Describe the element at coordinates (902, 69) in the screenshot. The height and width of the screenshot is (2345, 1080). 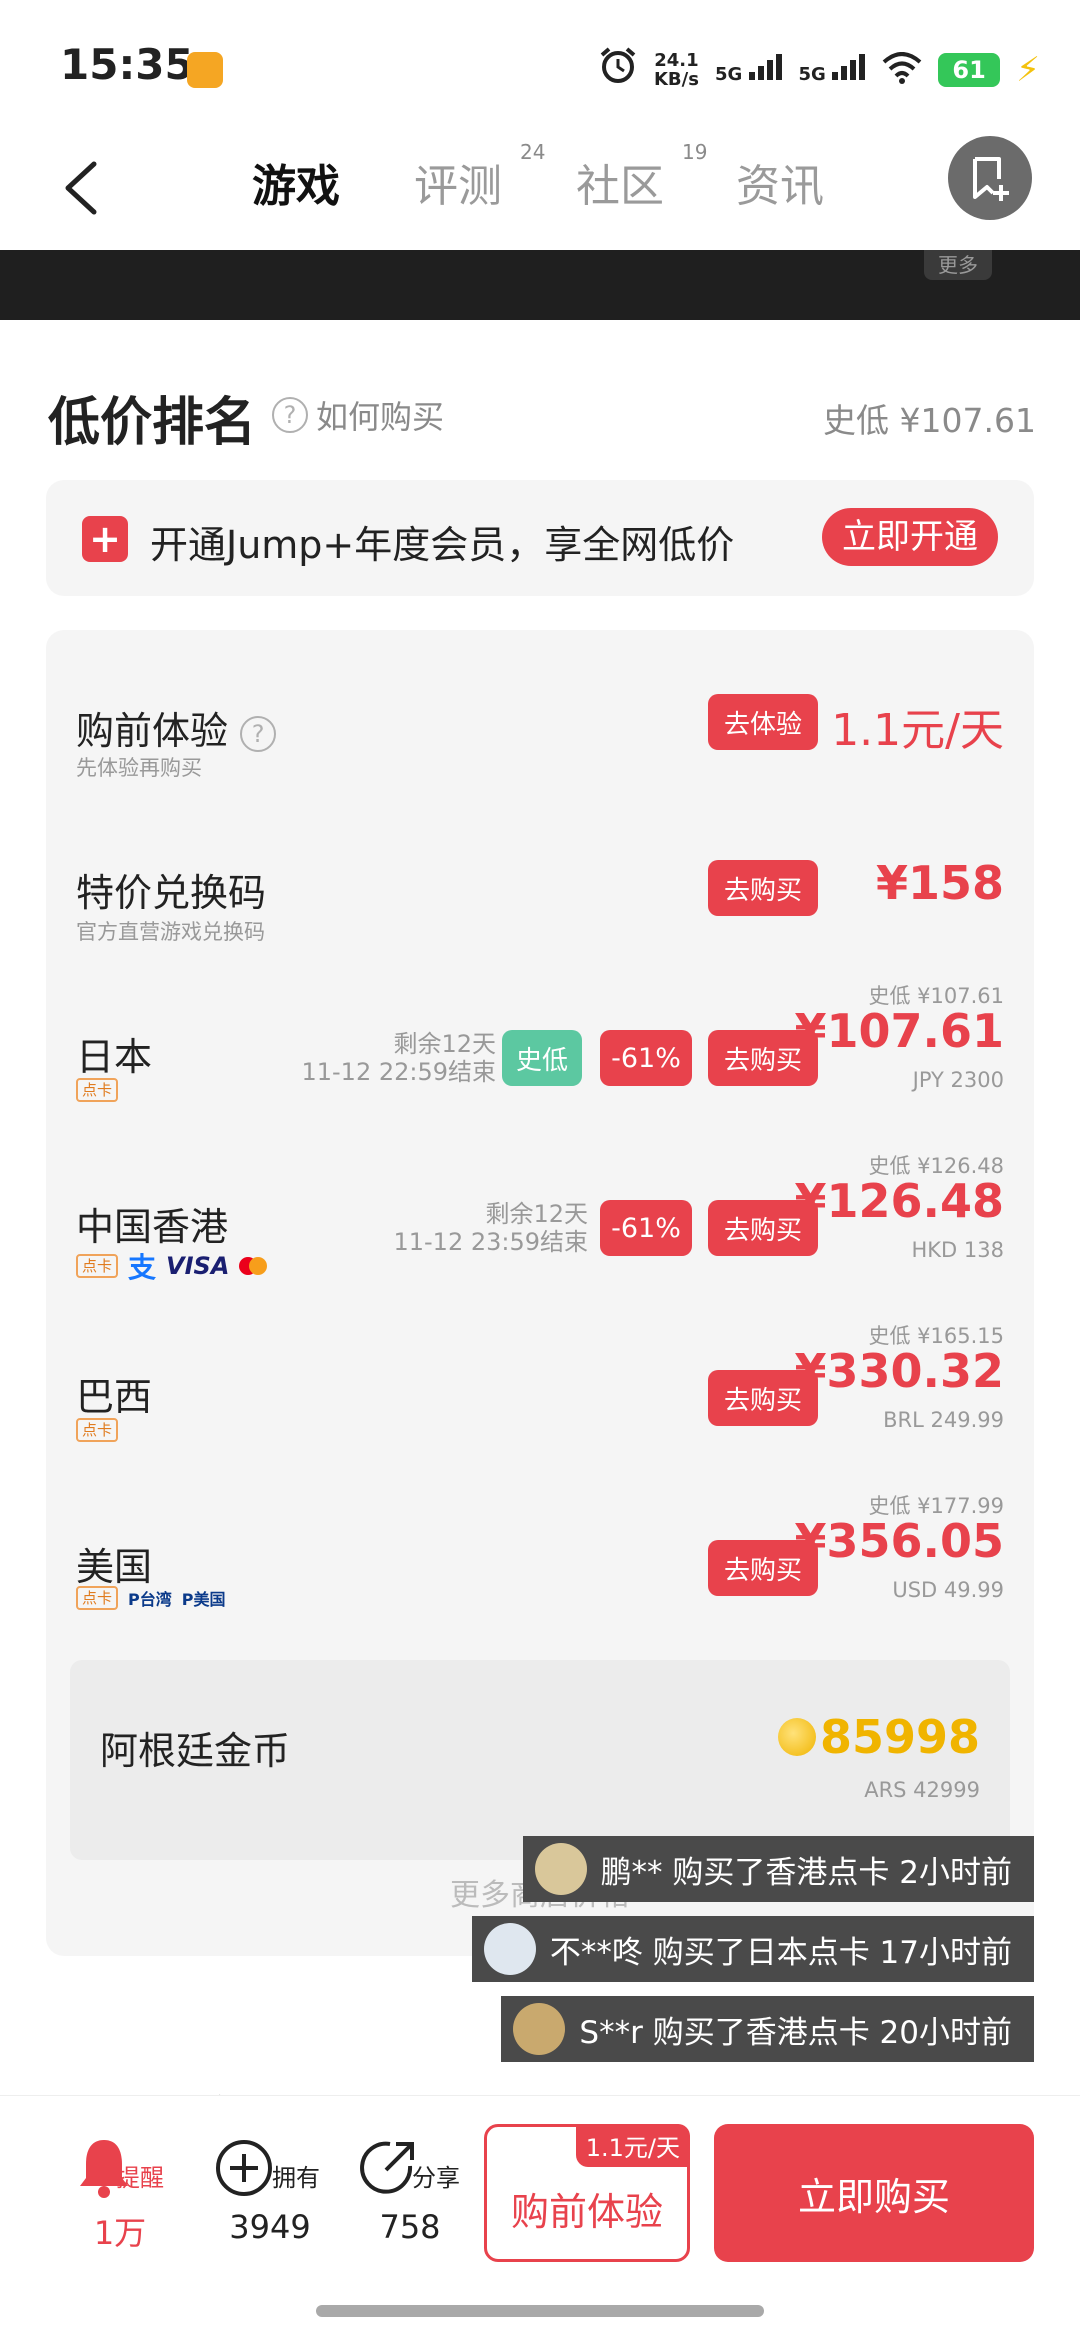
I see `wifi-icon` at that location.